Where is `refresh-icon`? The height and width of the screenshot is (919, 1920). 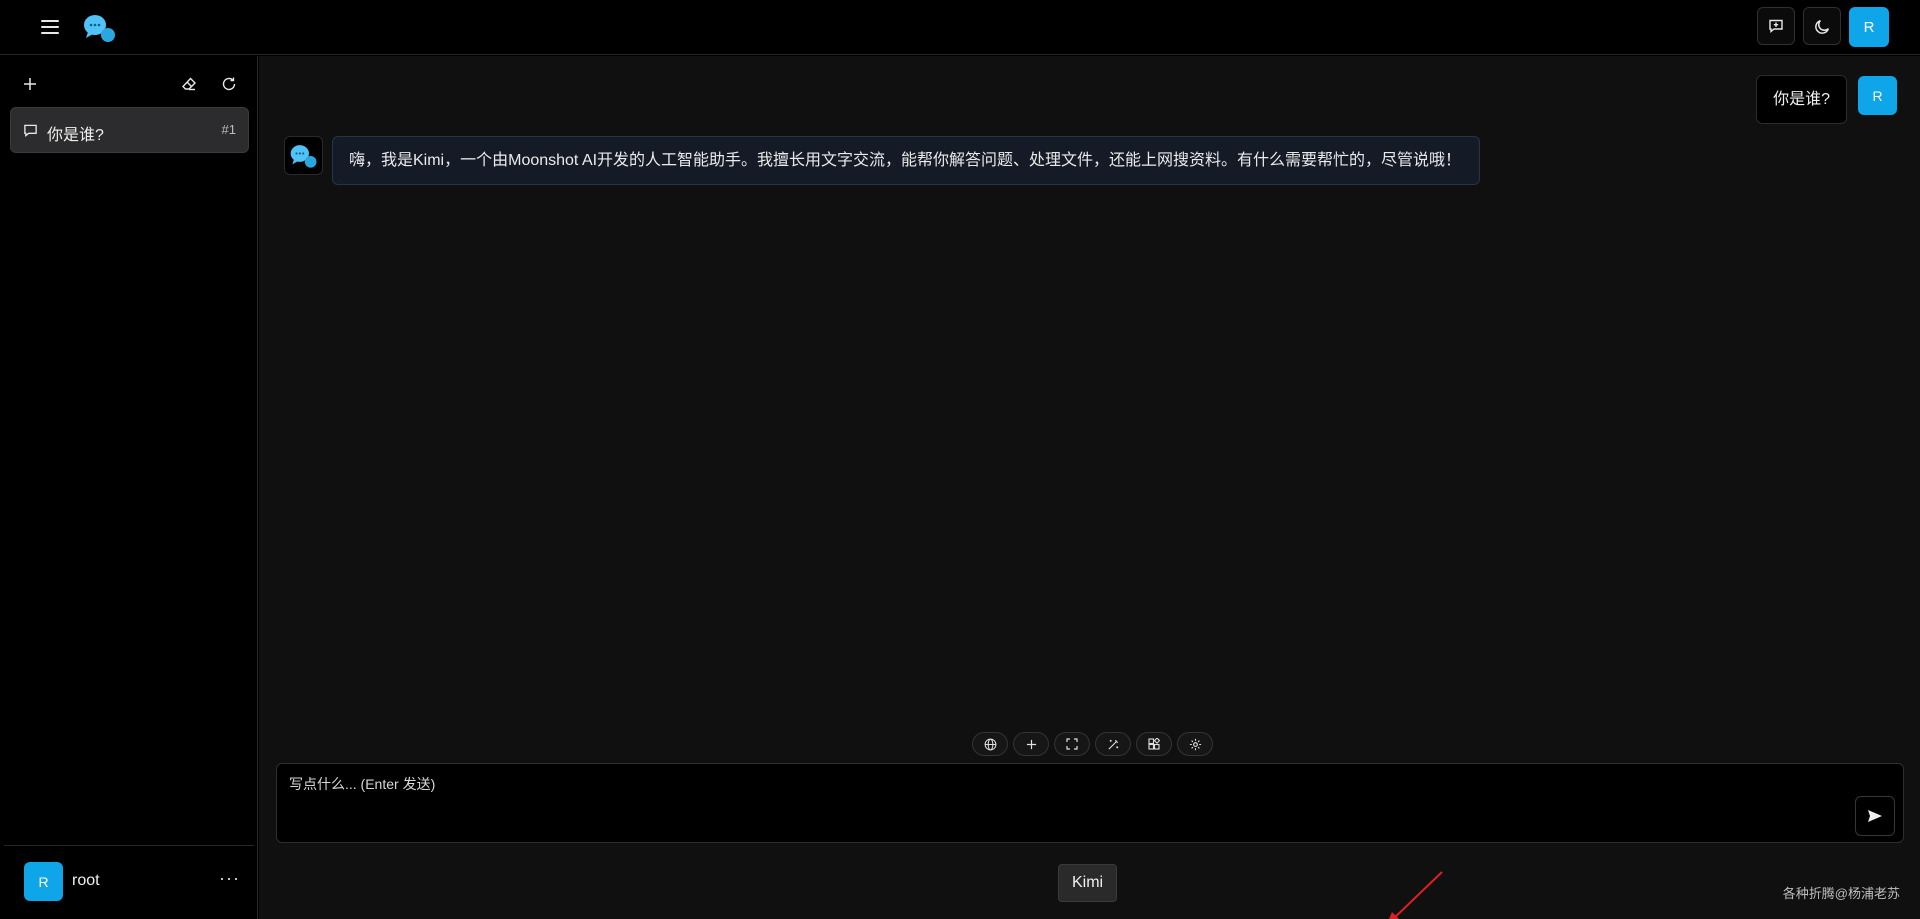
refresh-icon is located at coordinates (229, 84).